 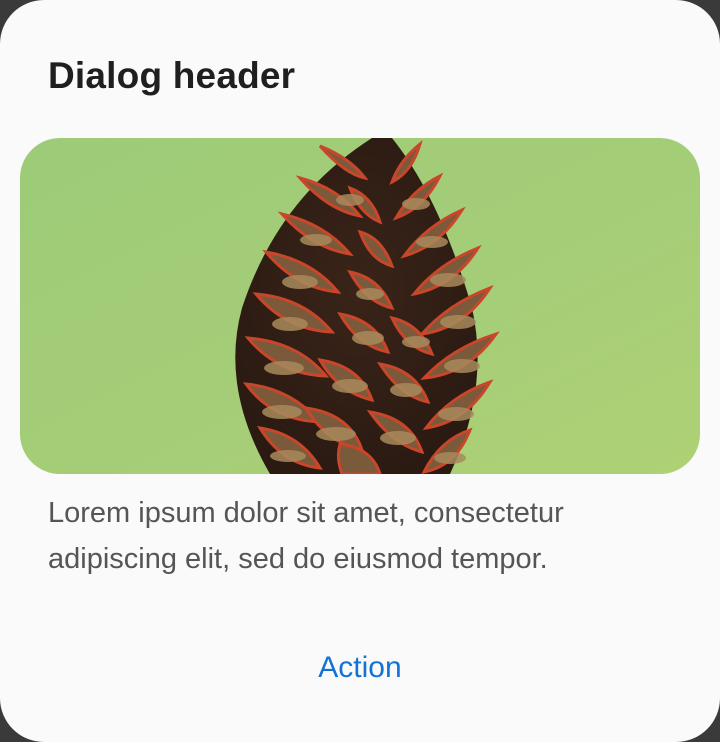 I want to click on dialog-header: Dialog header, so click(x=172, y=75).